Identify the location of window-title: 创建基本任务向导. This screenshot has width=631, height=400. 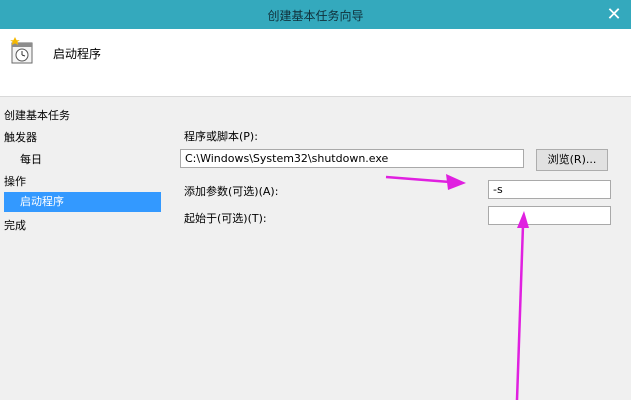
(315, 16).